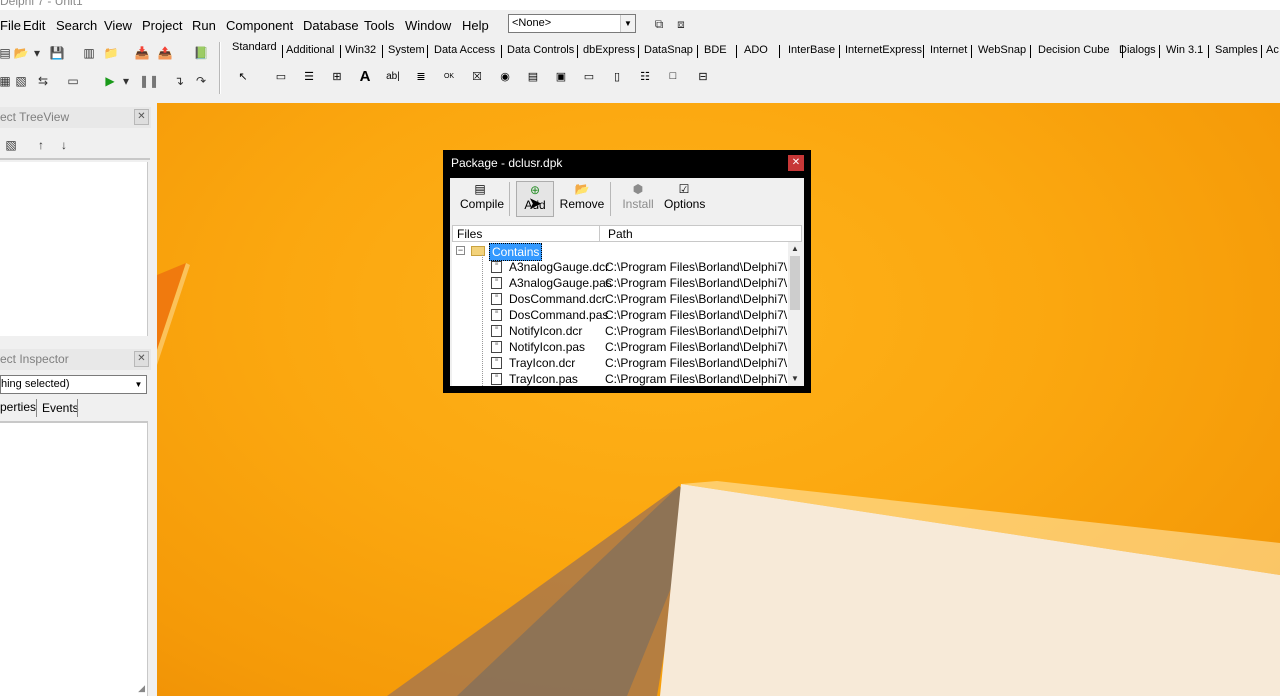 This screenshot has width=1280, height=696. I want to click on menu-search: Search, so click(76, 25).